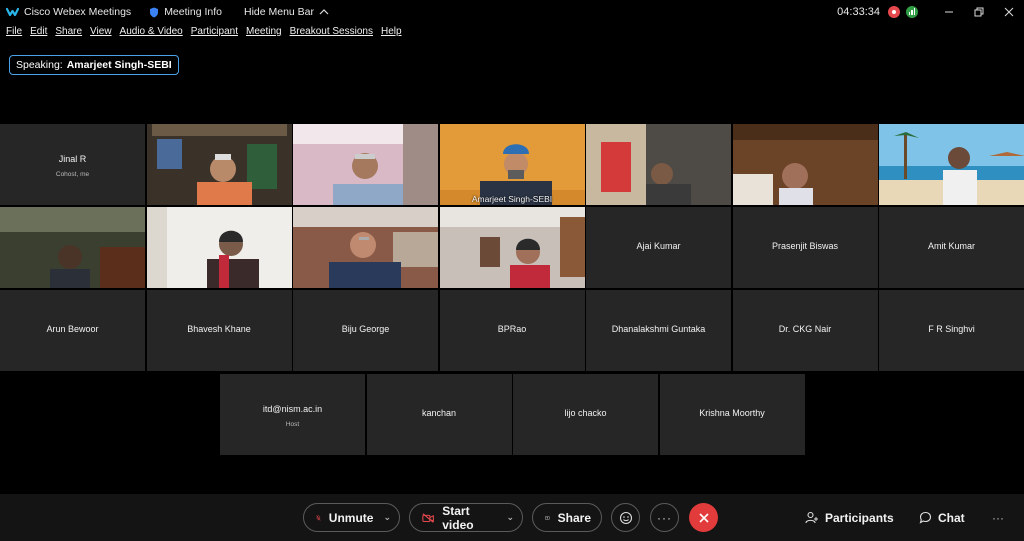 The width and height of the screenshot is (1024, 541). I want to click on participant-name: Dr. CKG Nair, so click(805, 329).